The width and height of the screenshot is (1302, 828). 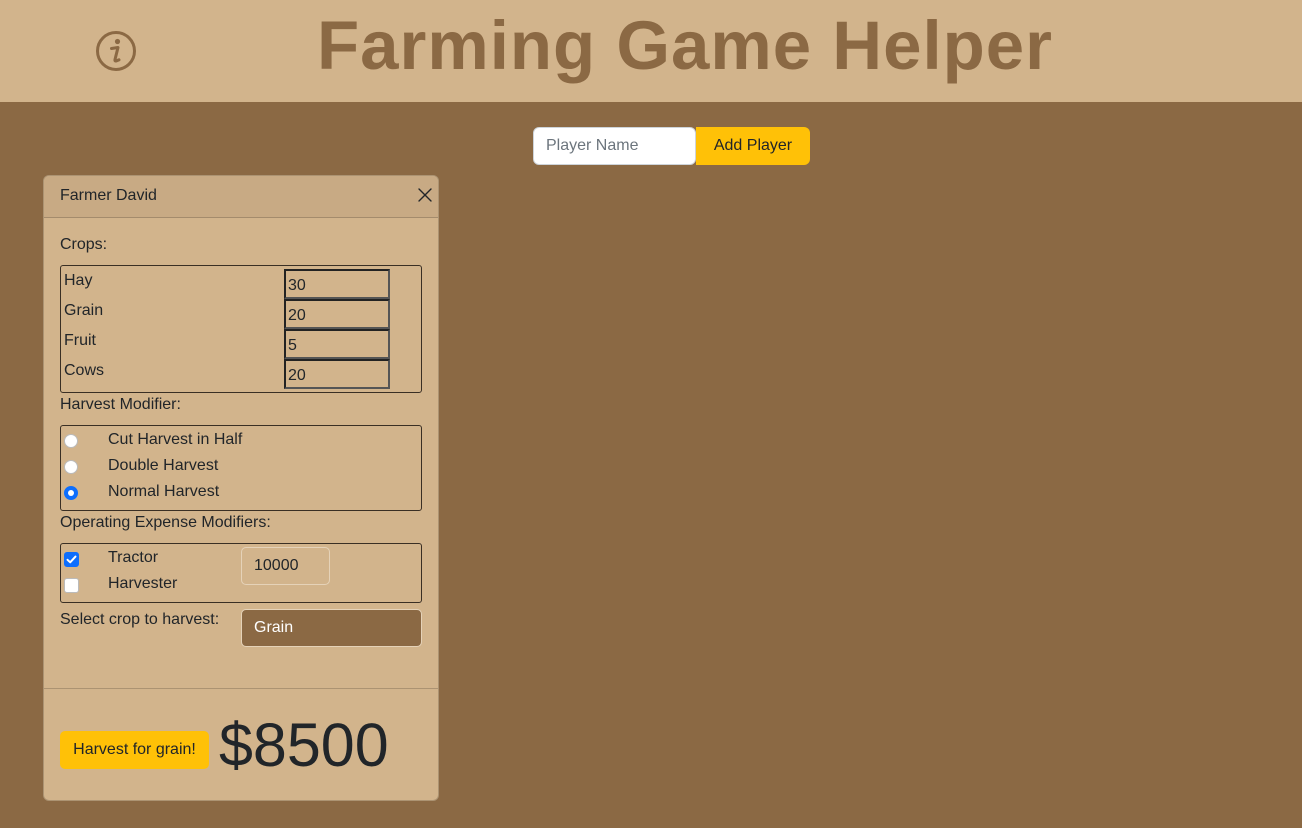 I want to click on crop-select: Grain, so click(x=331, y=628).